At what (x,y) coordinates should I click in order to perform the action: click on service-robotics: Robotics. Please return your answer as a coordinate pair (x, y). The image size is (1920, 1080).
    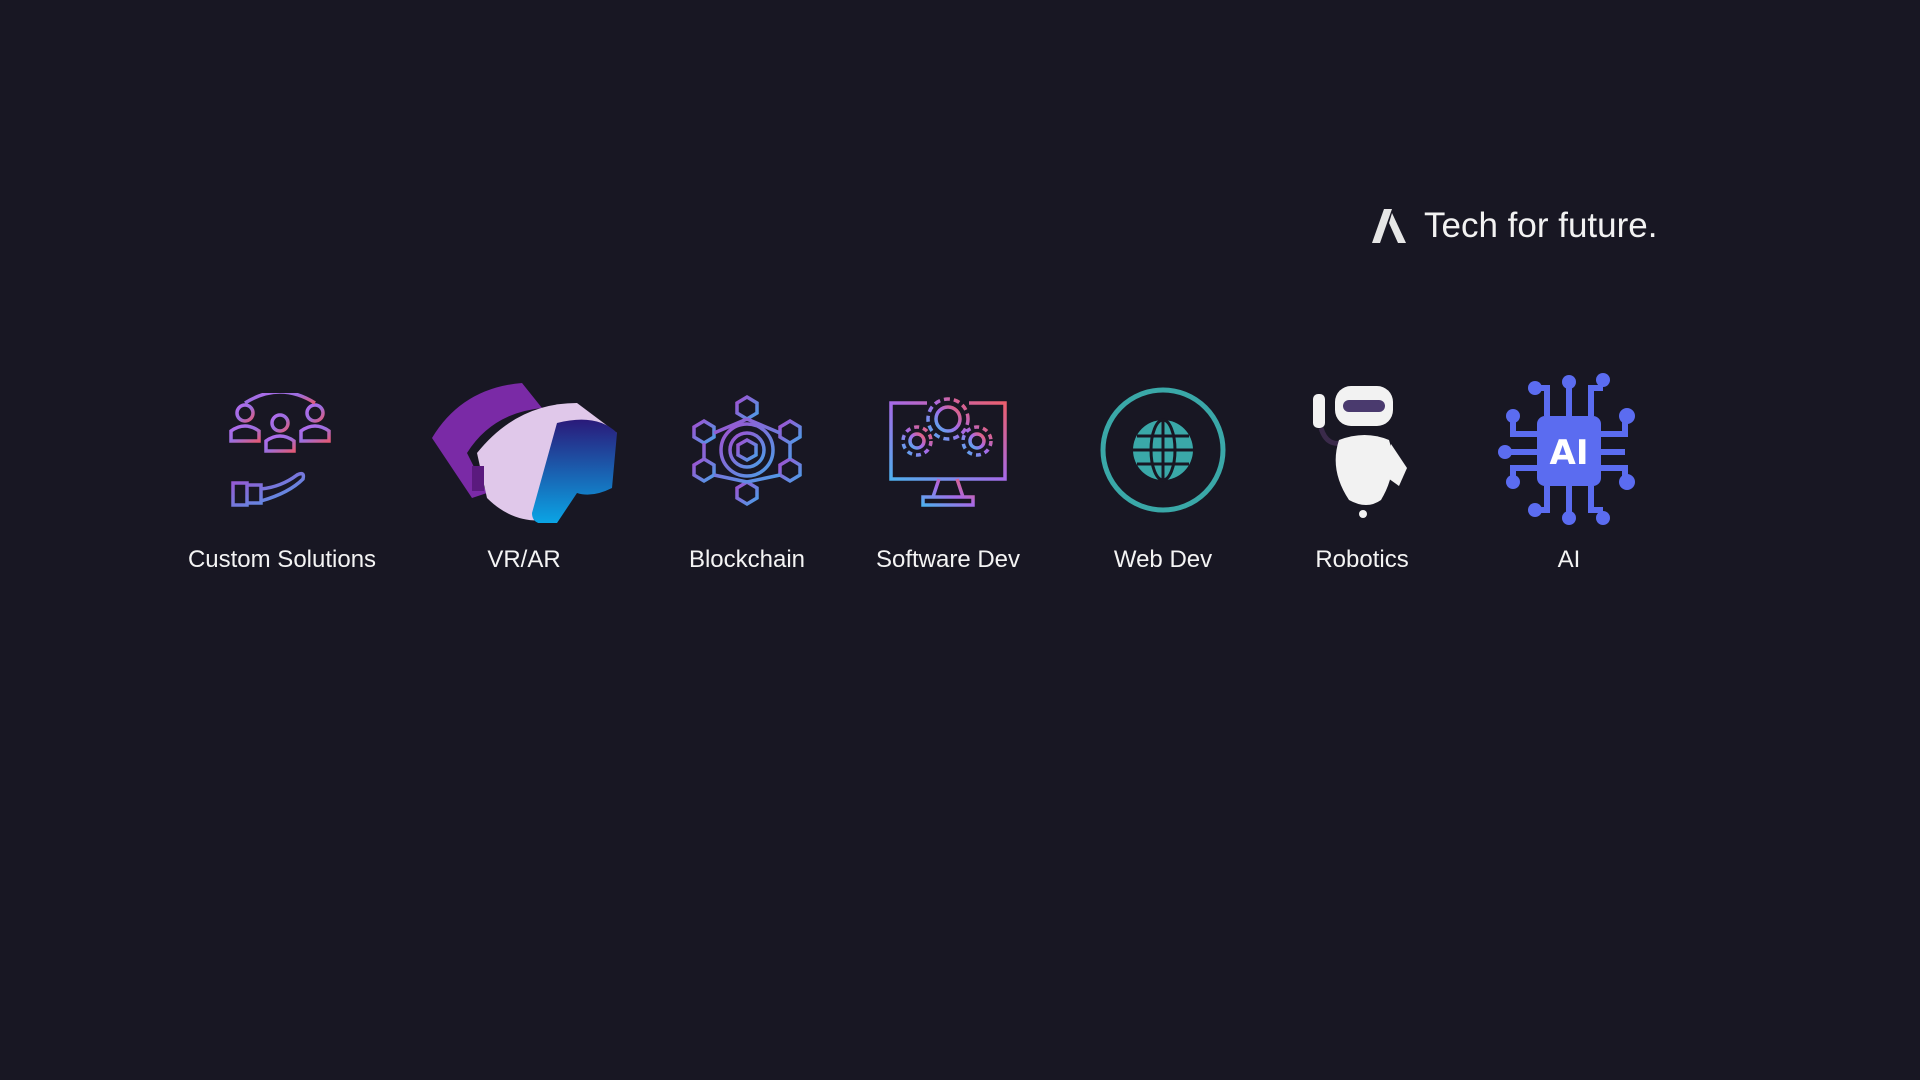
    Looking at the image, I should click on (1362, 467).